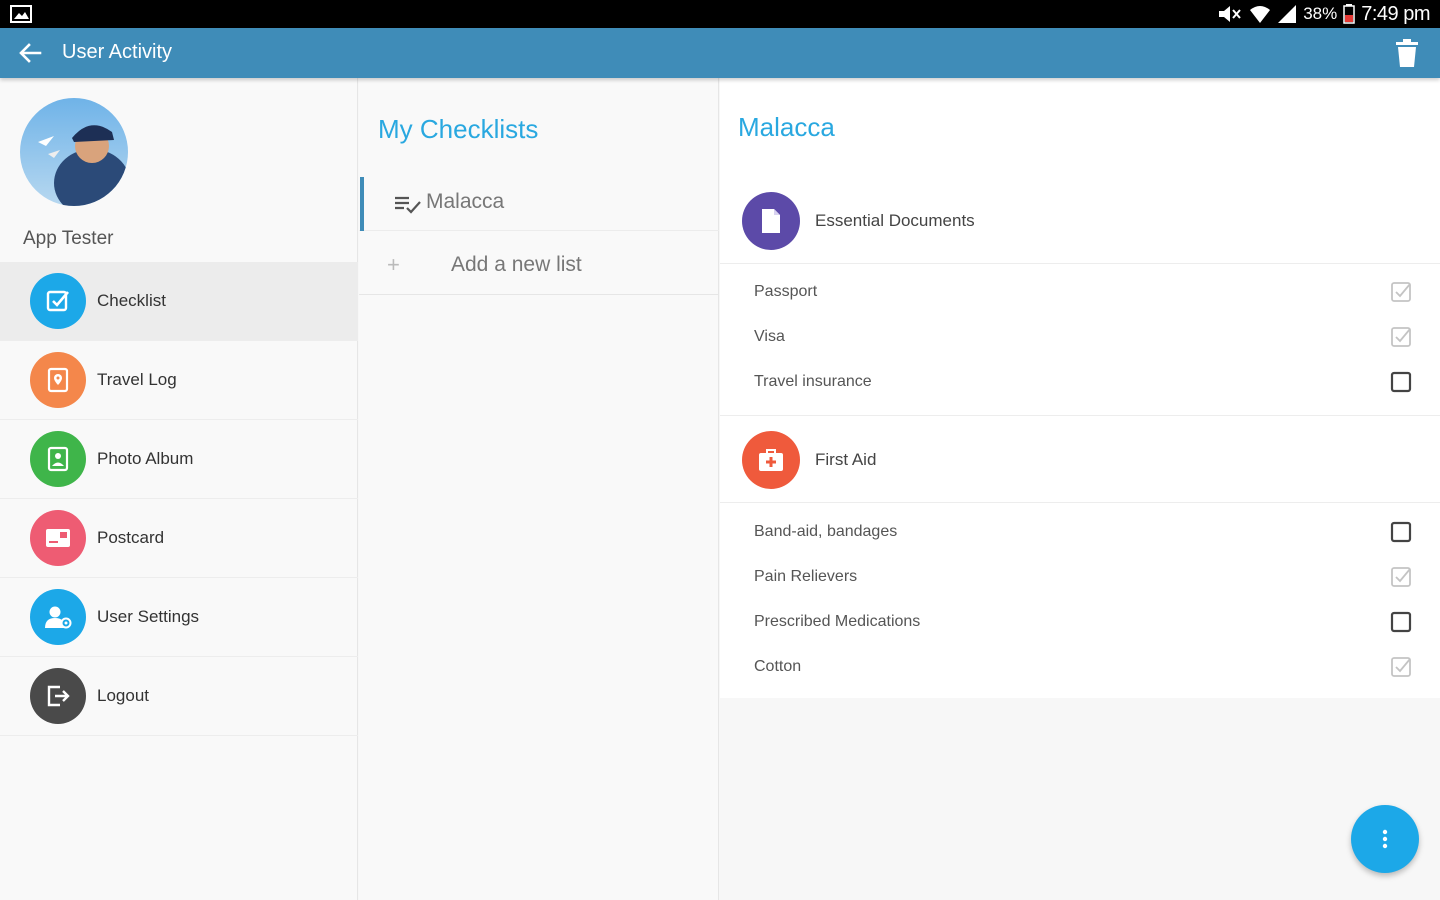 Image resolution: width=1440 pixels, height=900 pixels. Describe the element at coordinates (21, 14) in the screenshot. I see `gallery-icon` at that location.